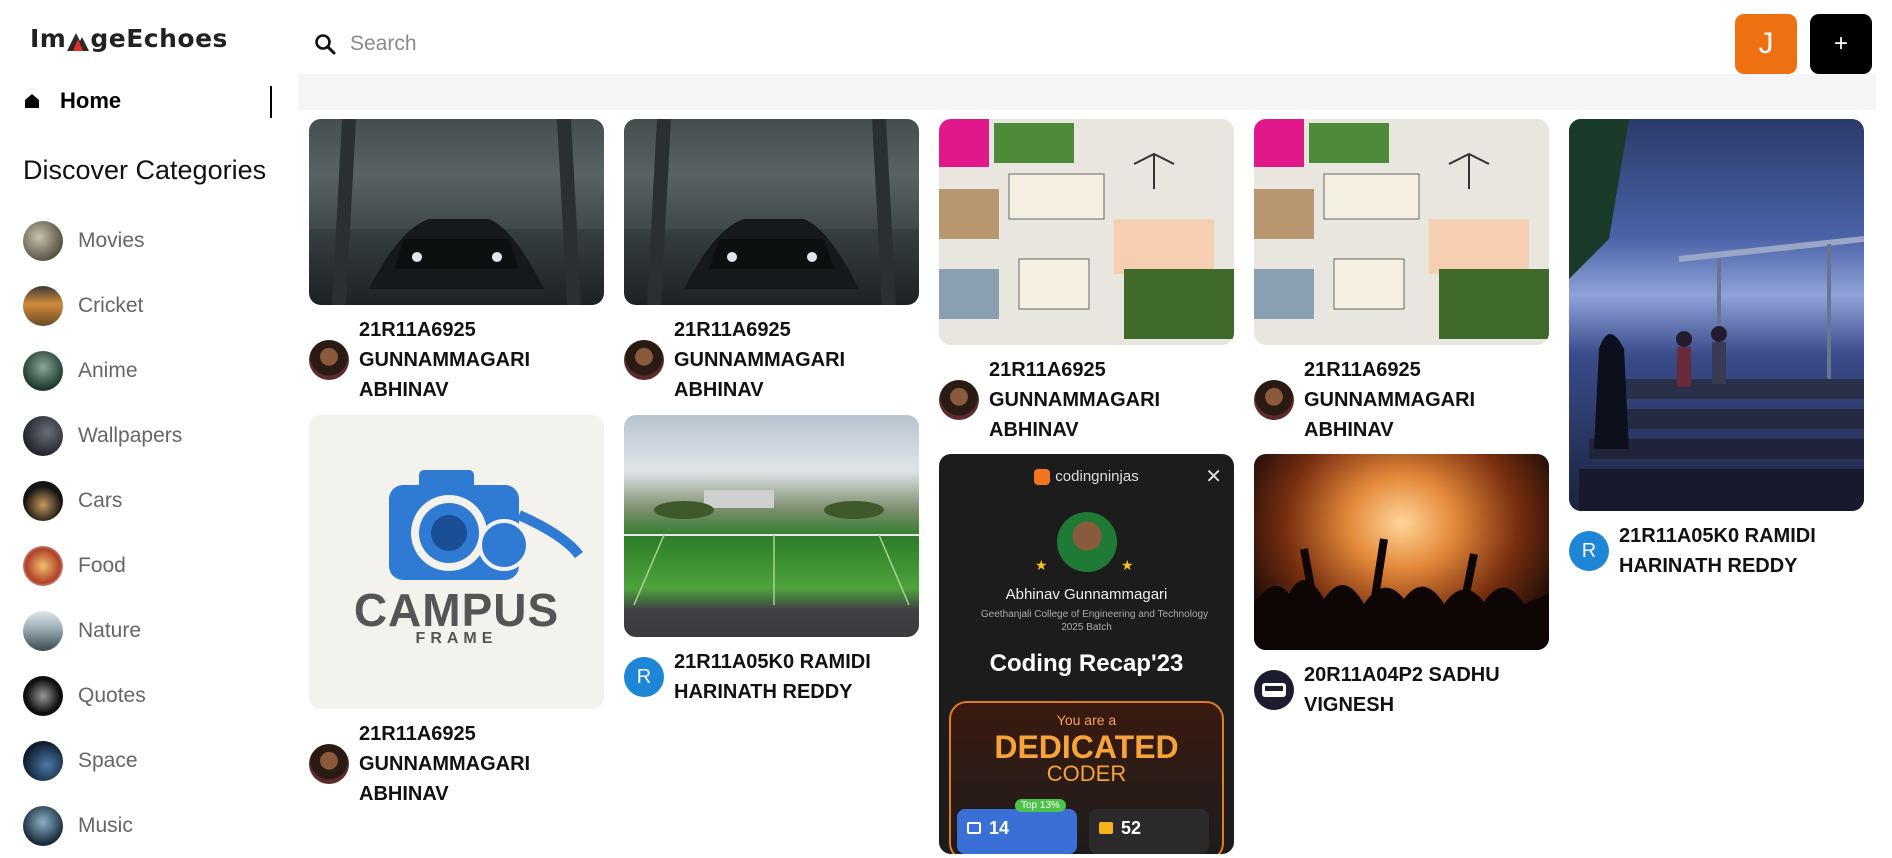 This screenshot has width=1892, height=858. I want to click on category-item-cricket: Cricket, so click(102, 305).